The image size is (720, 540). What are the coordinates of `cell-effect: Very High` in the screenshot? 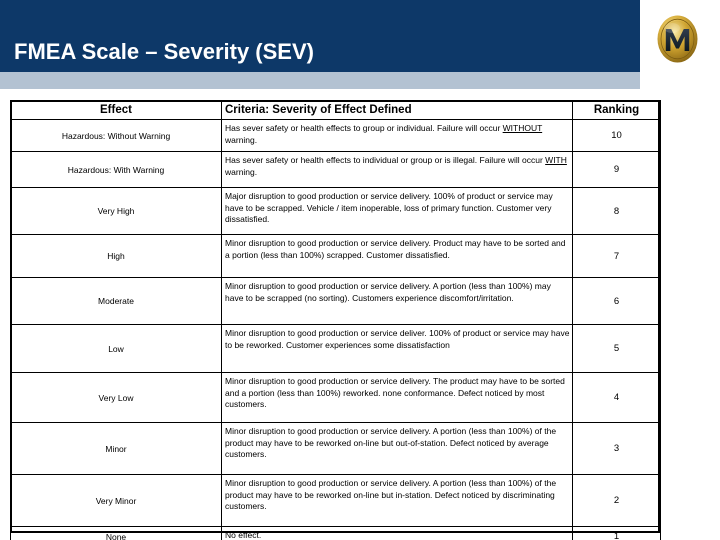 It's located at (116, 211).